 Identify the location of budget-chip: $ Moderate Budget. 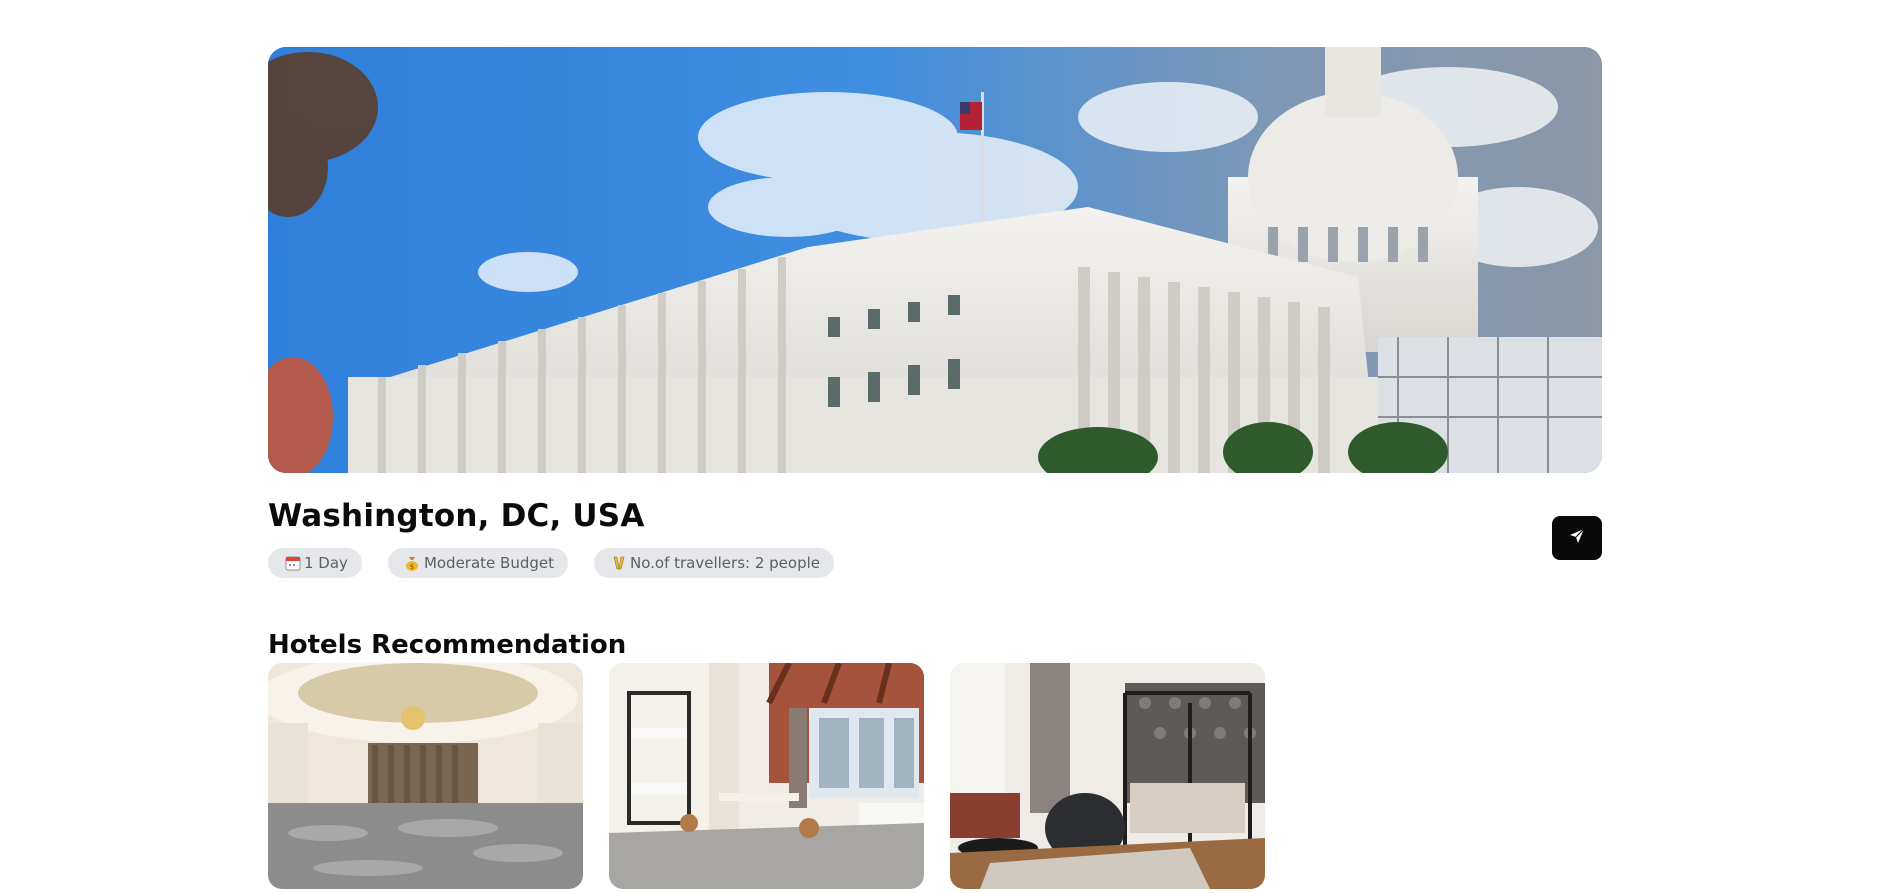
(477, 563).